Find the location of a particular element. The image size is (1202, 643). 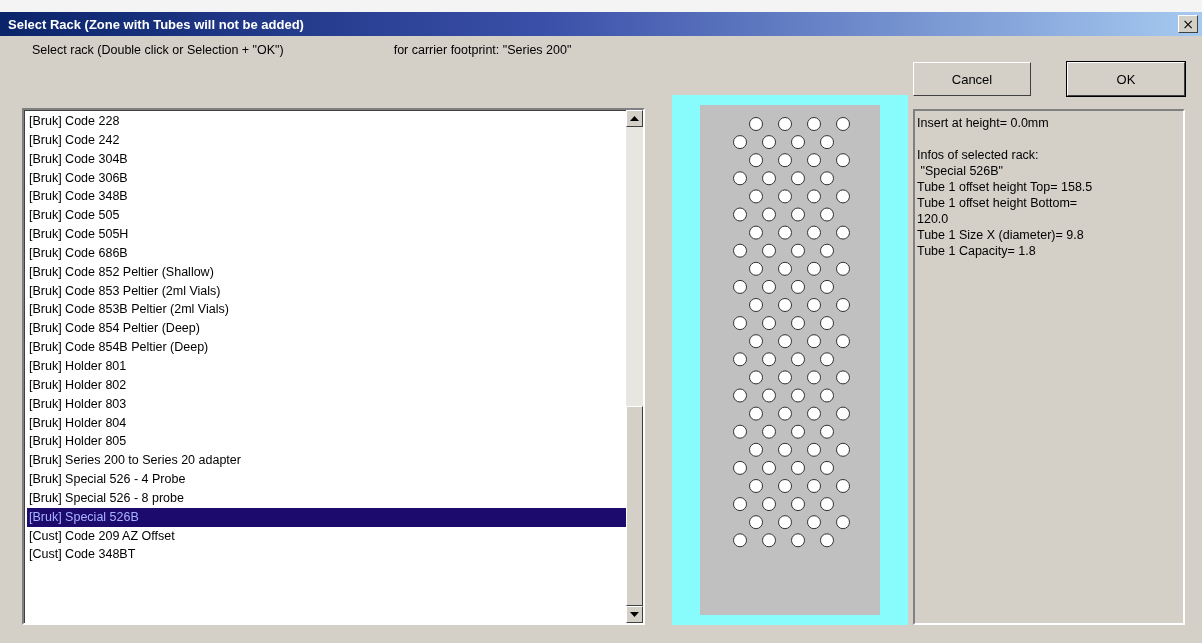

scroll-thumb is located at coordinates (634, 506).